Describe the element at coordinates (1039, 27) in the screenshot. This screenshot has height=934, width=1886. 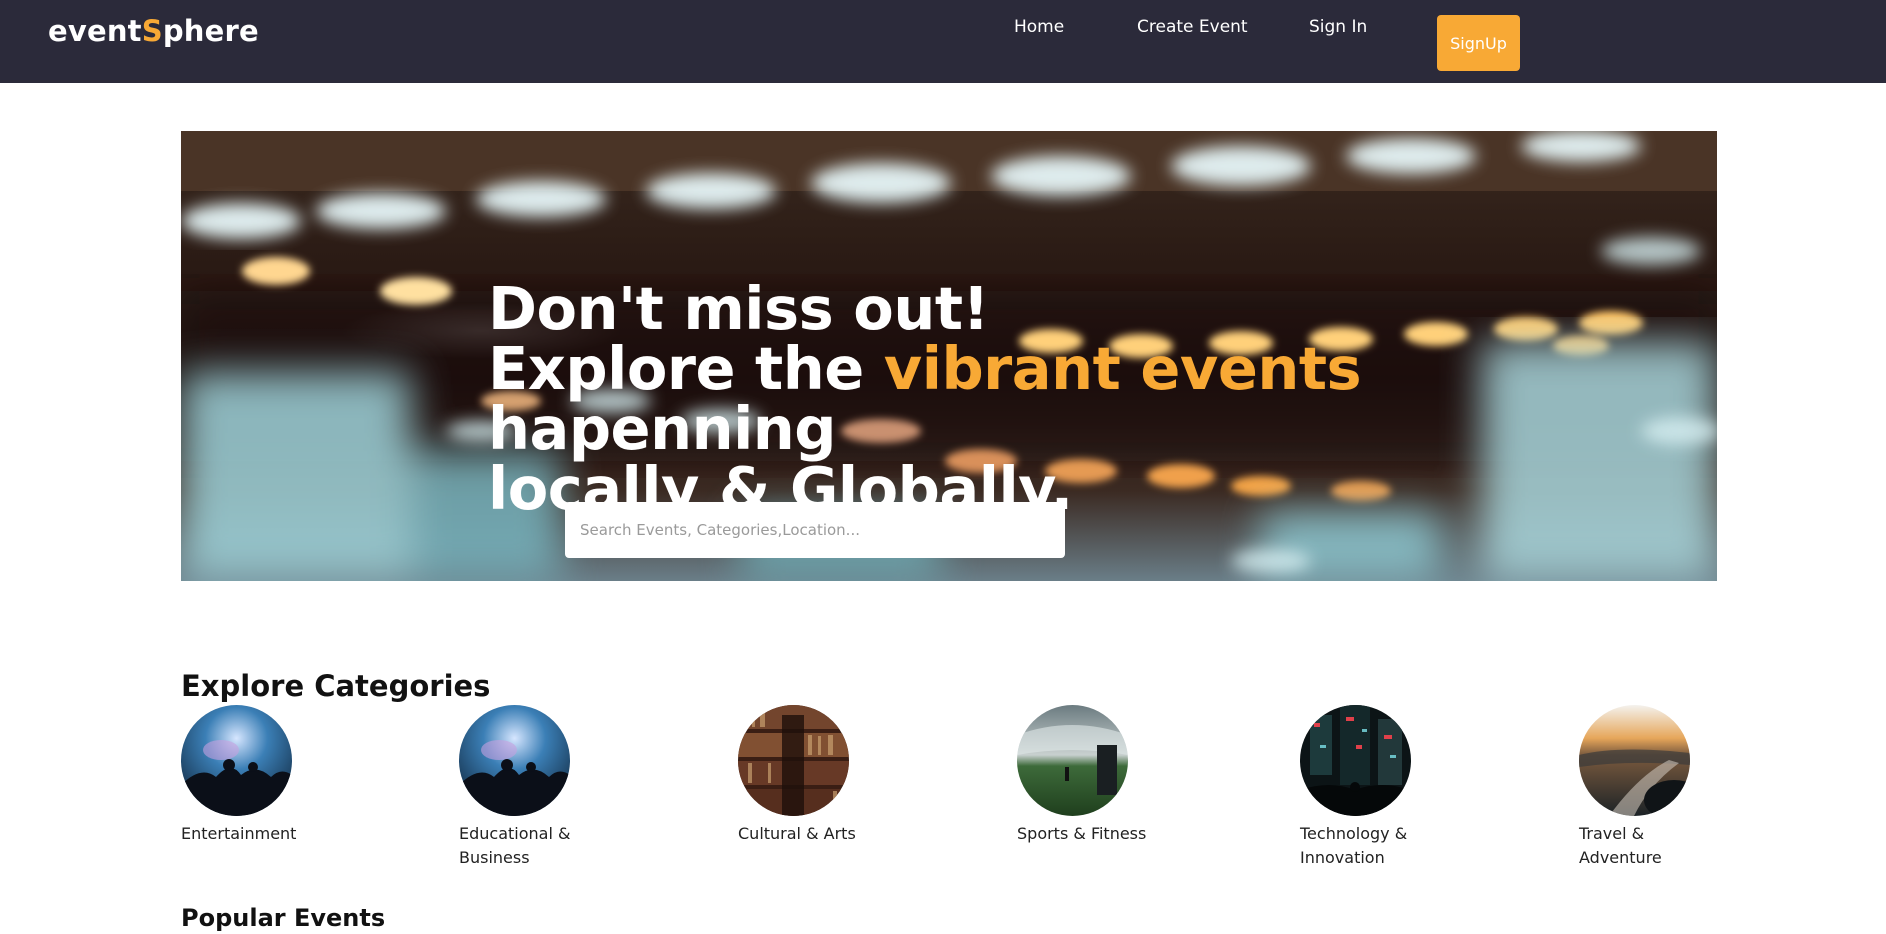
I see `nav-home-link: Home` at that location.